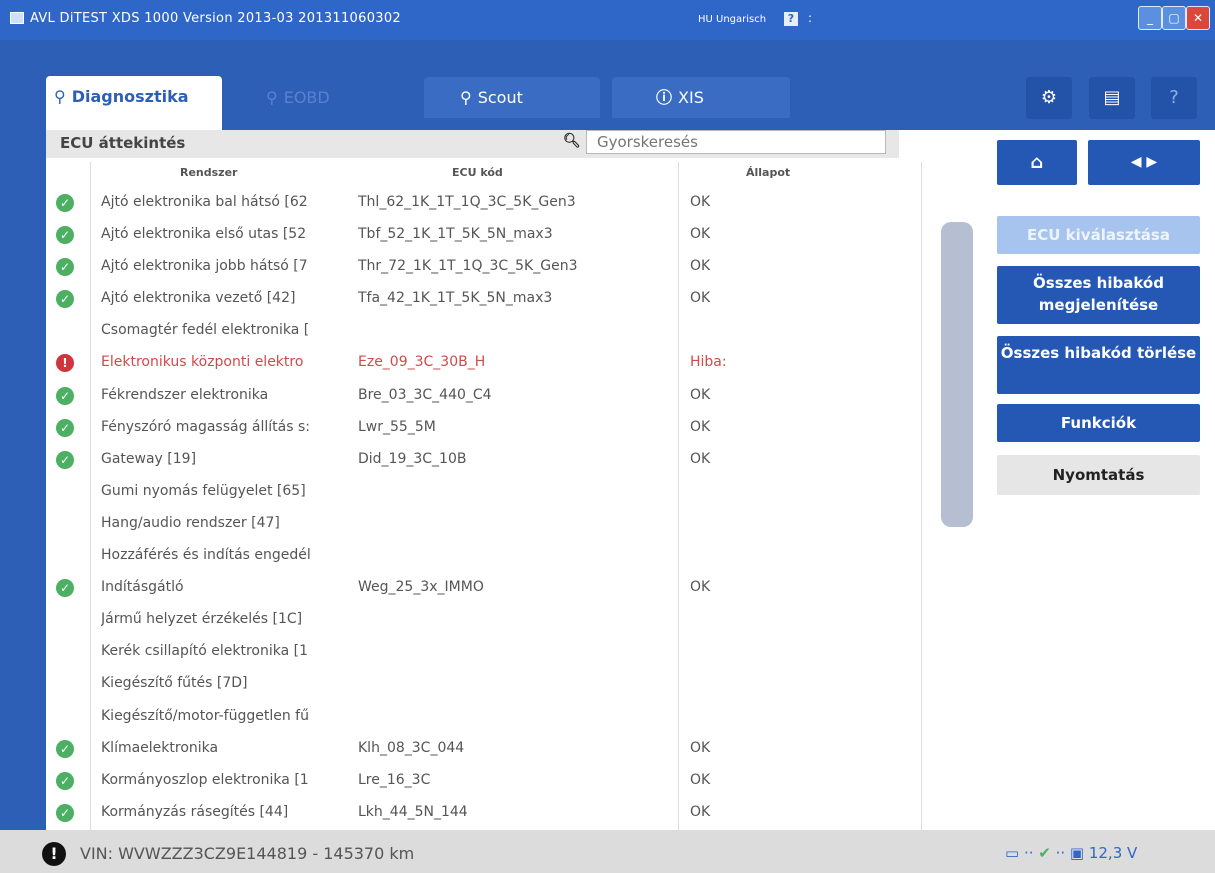 The image size is (1215, 873). I want to click on menu-dots-icon: :, so click(810, 18).